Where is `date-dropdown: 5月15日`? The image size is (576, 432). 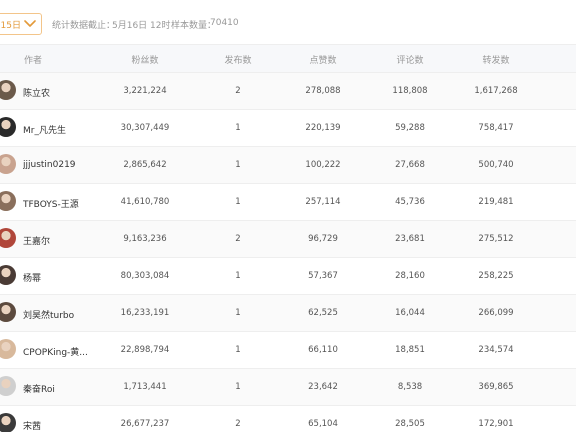 date-dropdown: 5月15日 is located at coordinates (21, 24).